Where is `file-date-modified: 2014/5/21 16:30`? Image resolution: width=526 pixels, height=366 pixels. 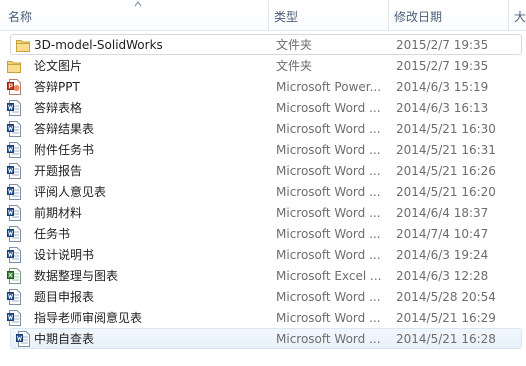 file-date-modified: 2014/5/21 16:30 is located at coordinates (446, 129).